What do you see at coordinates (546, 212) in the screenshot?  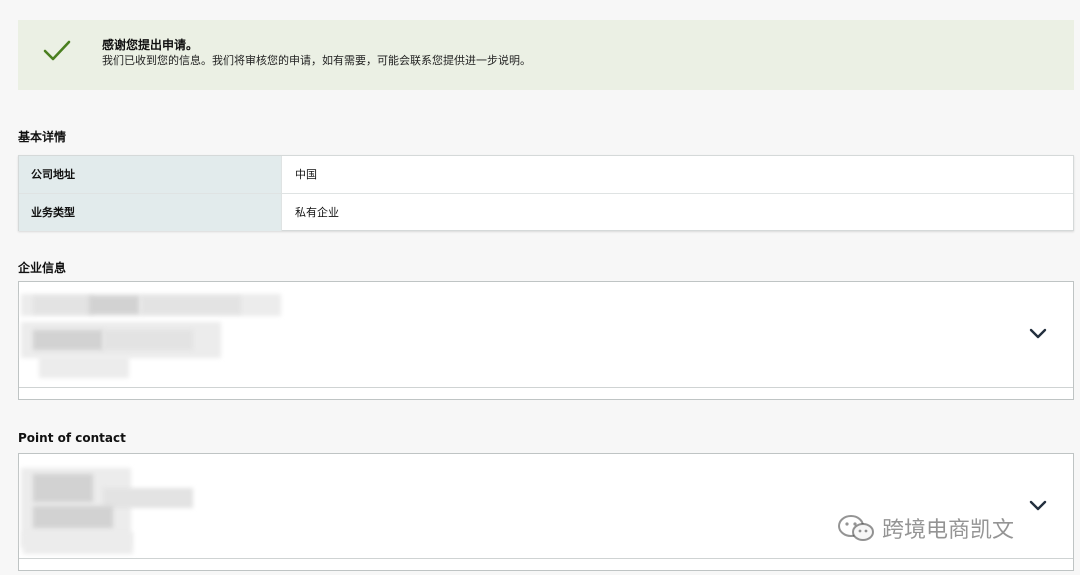 I see `table-row: 业务类型 私有企业` at bounding box center [546, 212].